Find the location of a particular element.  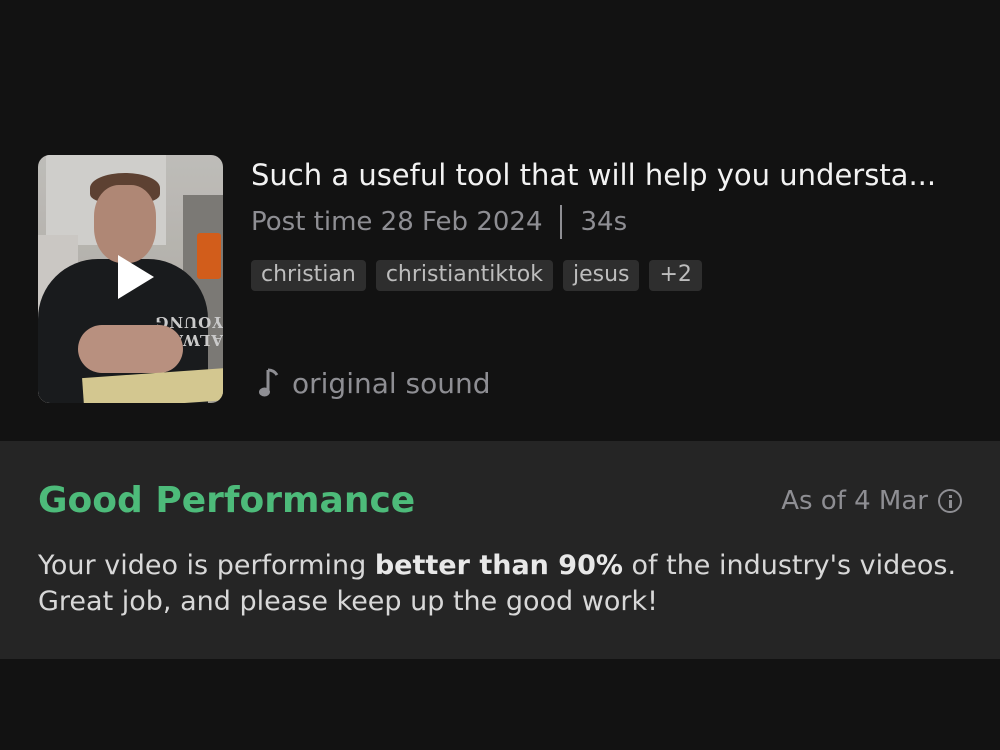

play-icon is located at coordinates (136, 277).